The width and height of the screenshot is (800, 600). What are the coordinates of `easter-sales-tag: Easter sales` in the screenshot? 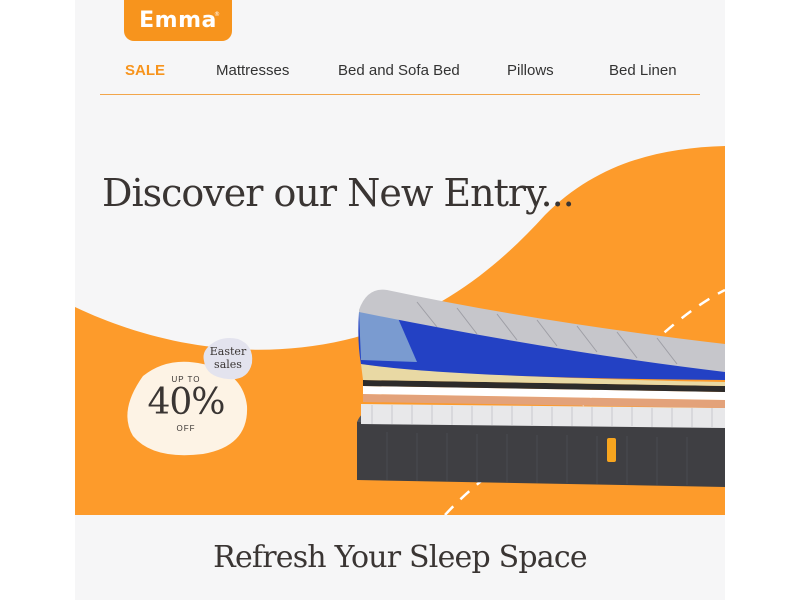 It's located at (228, 358).